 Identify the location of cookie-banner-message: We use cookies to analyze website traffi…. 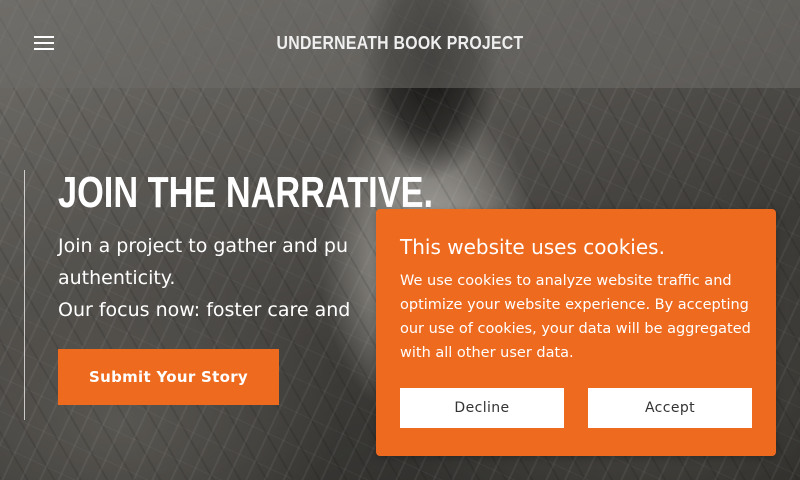
(575, 317).